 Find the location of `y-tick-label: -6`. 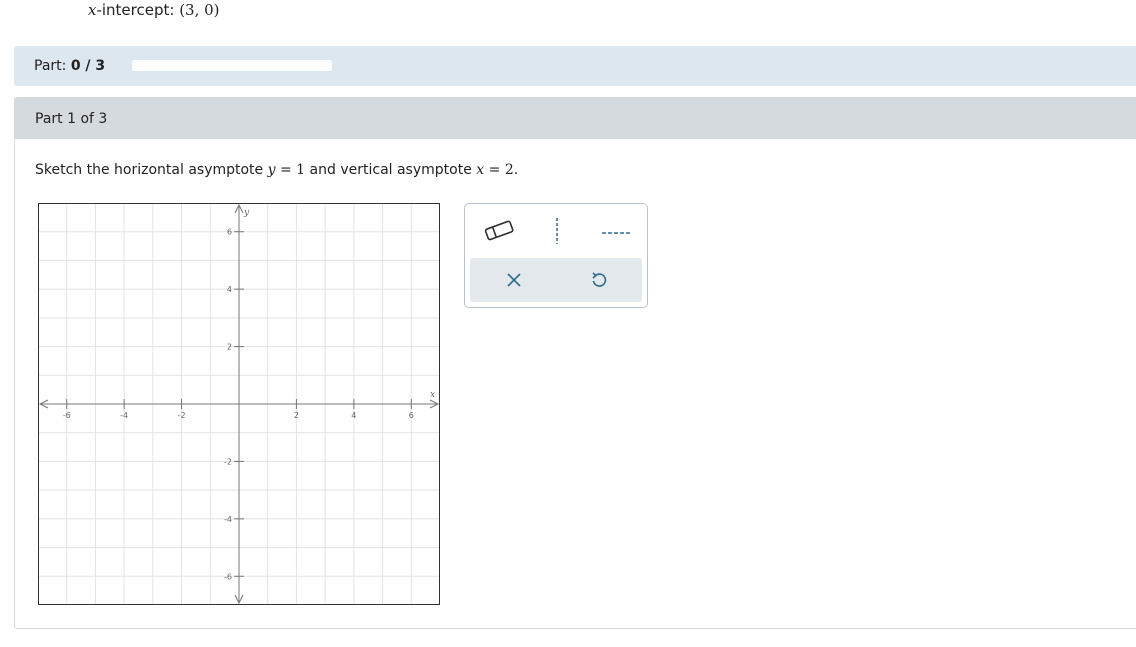

y-tick-label: -6 is located at coordinates (228, 576).